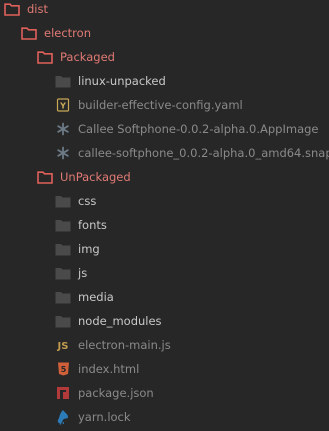 Image resolution: width=329 pixels, height=431 pixels. I want to click on tree-item-label: dist, so click(37, 9).